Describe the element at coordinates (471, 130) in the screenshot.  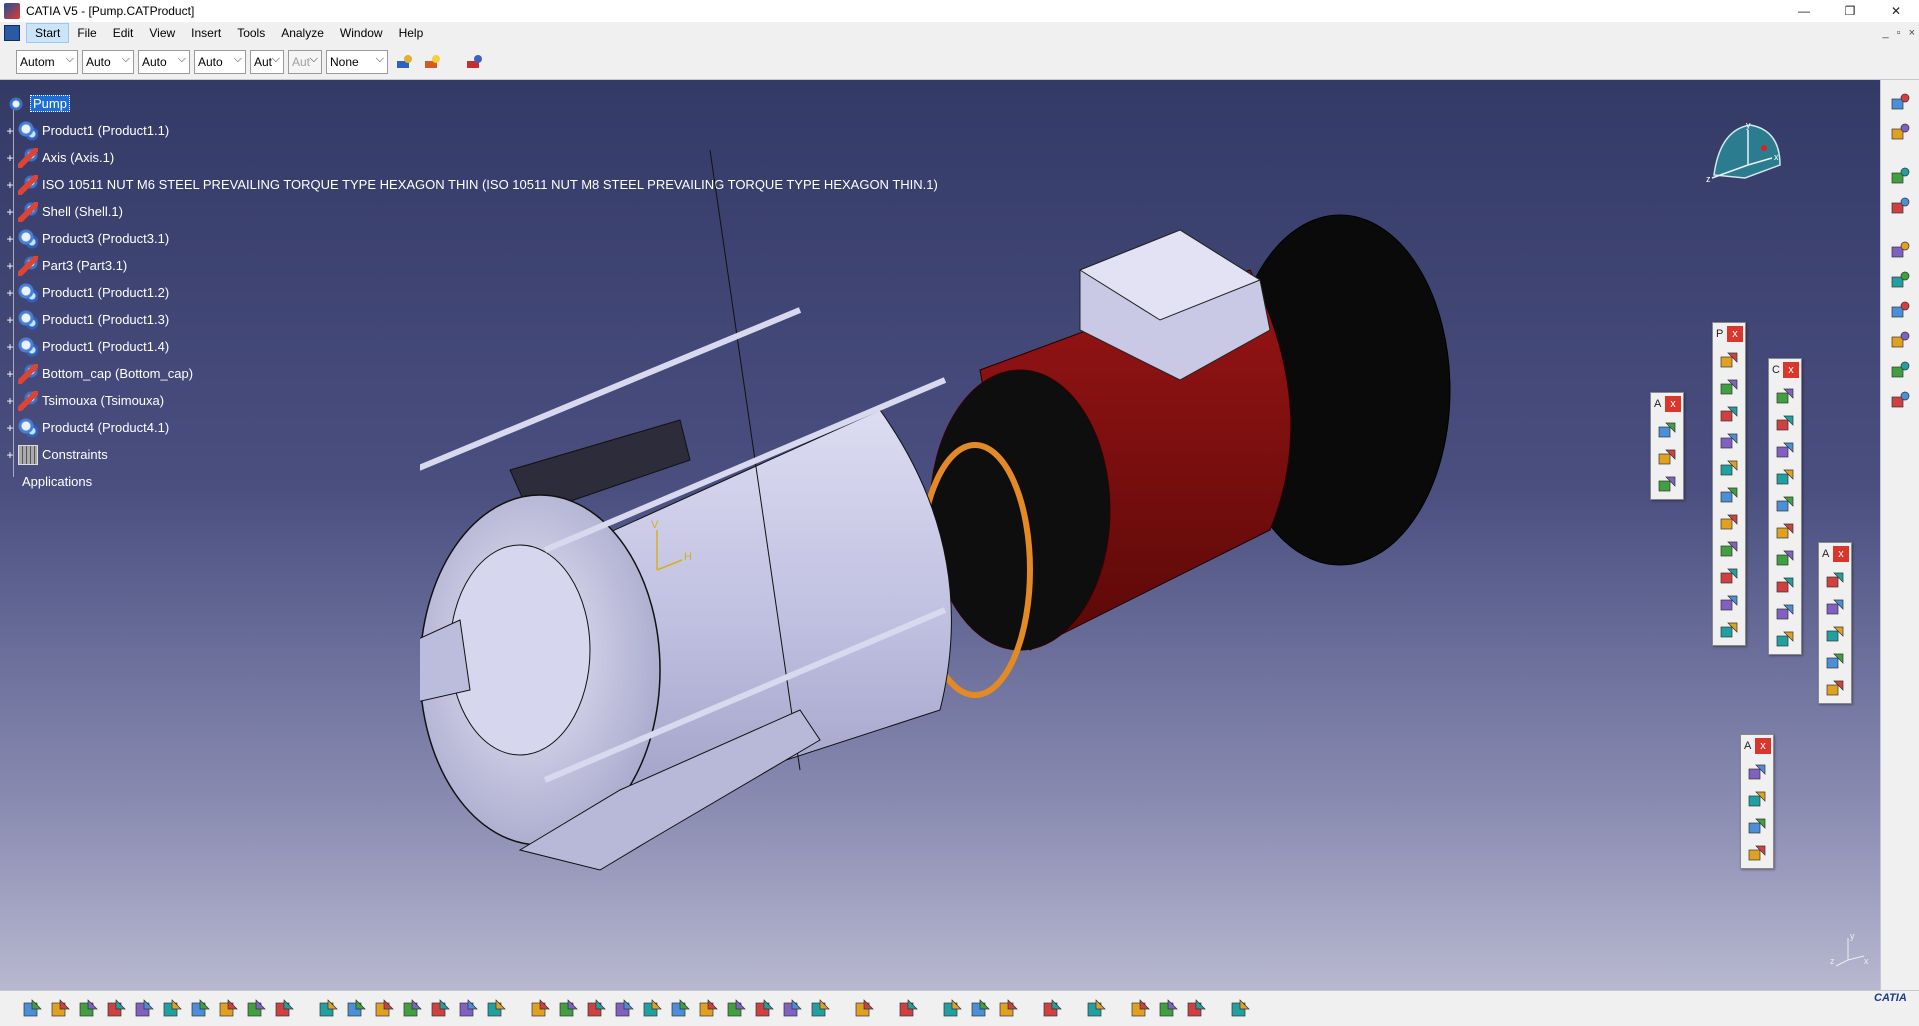
I see `tree-node: + Product1 (Product1.1)` at that location.